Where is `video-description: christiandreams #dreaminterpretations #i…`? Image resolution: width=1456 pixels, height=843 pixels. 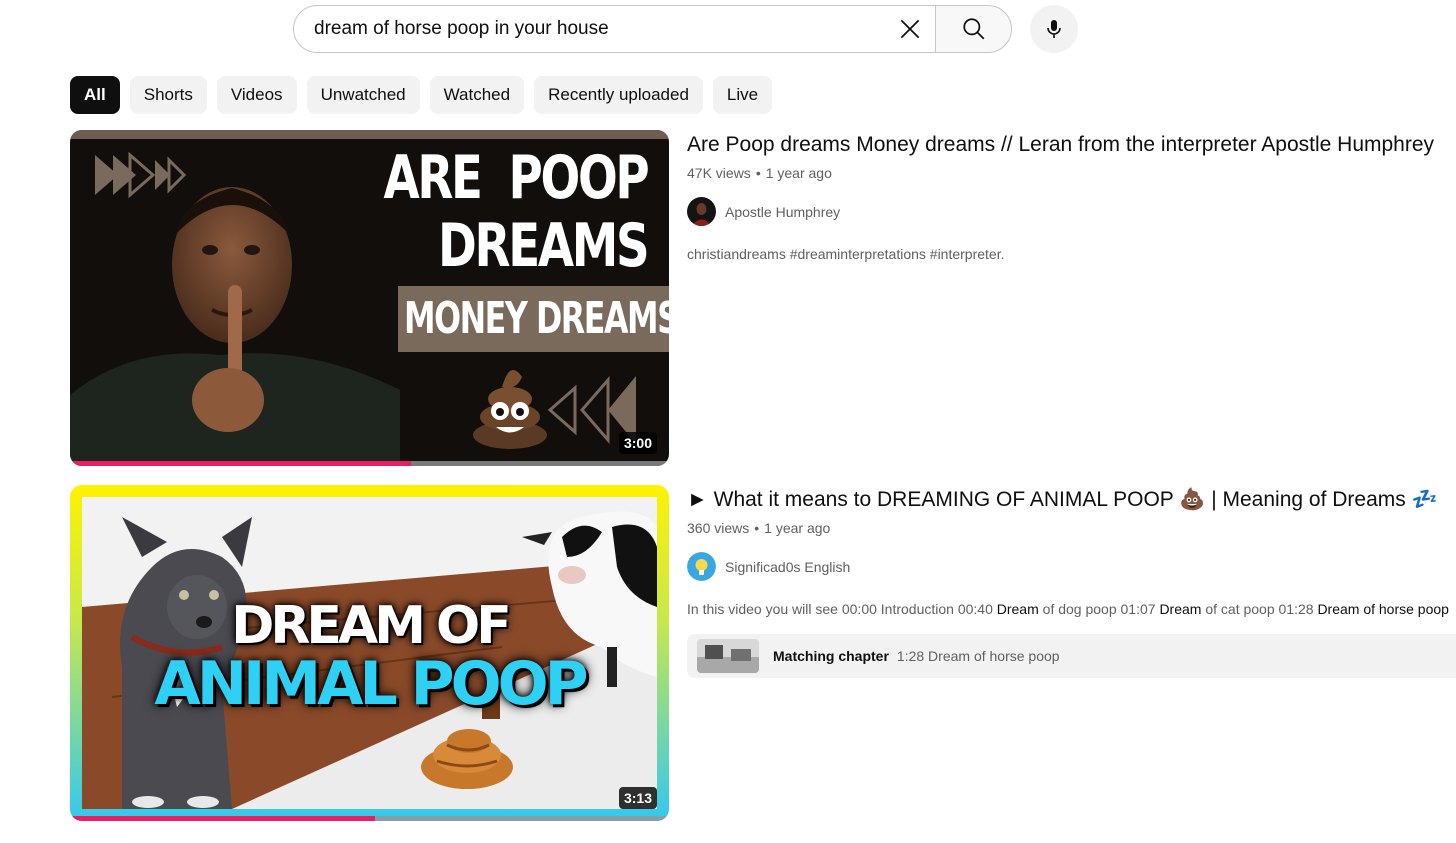 video-description: christiandreams #dreaminterpretations #i… is located at coordinates (846, 254).